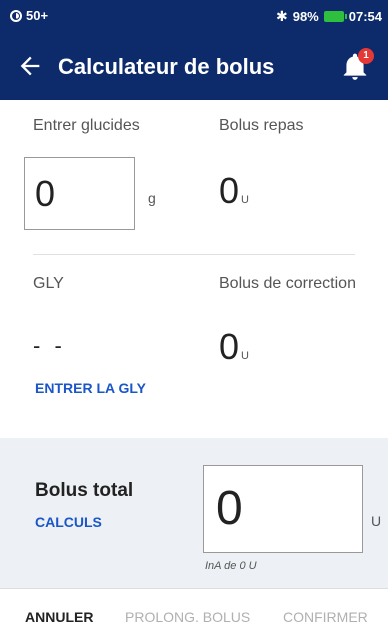 The height and width of the screenshot is (640, 388). Describe the element at coordinates (261, 125) in the screenshot. I see `meal-bolus-label: Bolus repas` at that location.